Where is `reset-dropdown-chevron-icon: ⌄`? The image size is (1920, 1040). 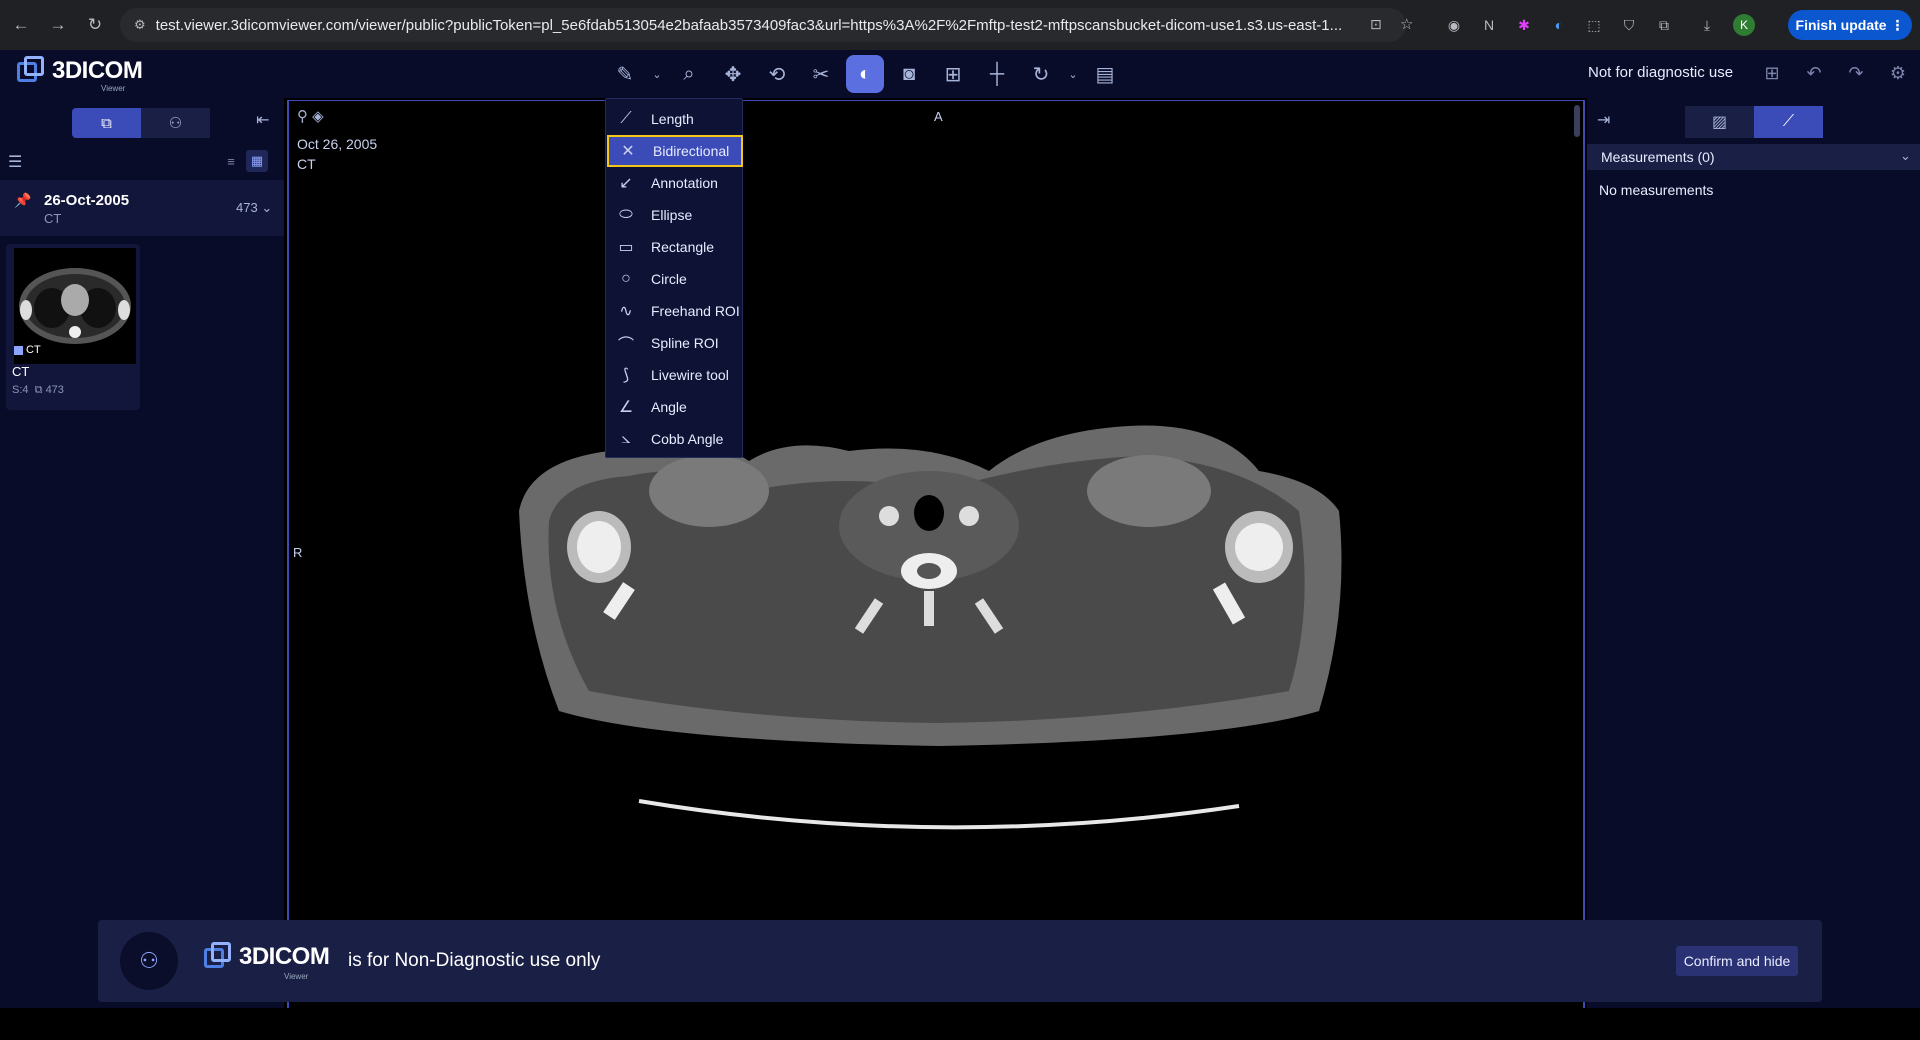 reset-dropdown-chevron-icon: ⌄ is located at coordinates (1073, 74).